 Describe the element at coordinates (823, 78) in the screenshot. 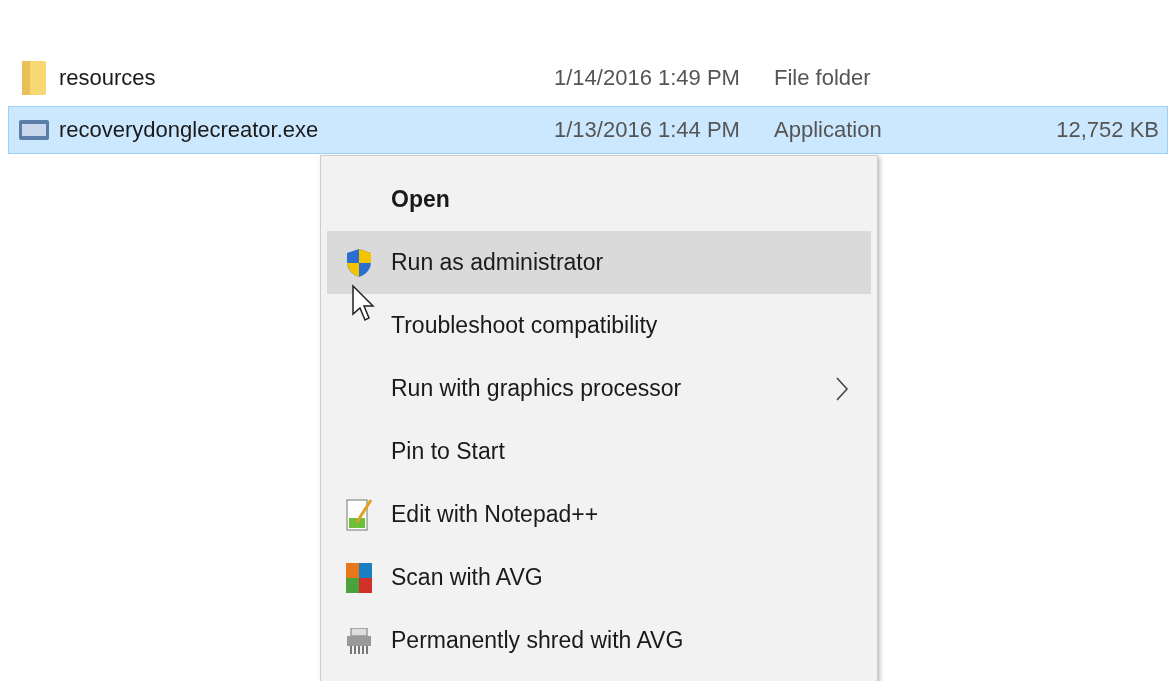

I see `file-type: File folder` at that location.